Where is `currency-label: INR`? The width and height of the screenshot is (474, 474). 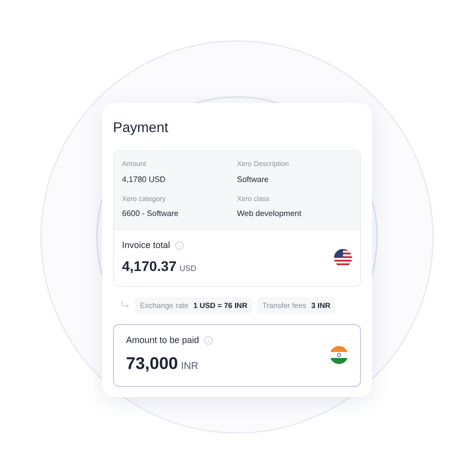
currency-label: INR is located at coordinates (189, 367).